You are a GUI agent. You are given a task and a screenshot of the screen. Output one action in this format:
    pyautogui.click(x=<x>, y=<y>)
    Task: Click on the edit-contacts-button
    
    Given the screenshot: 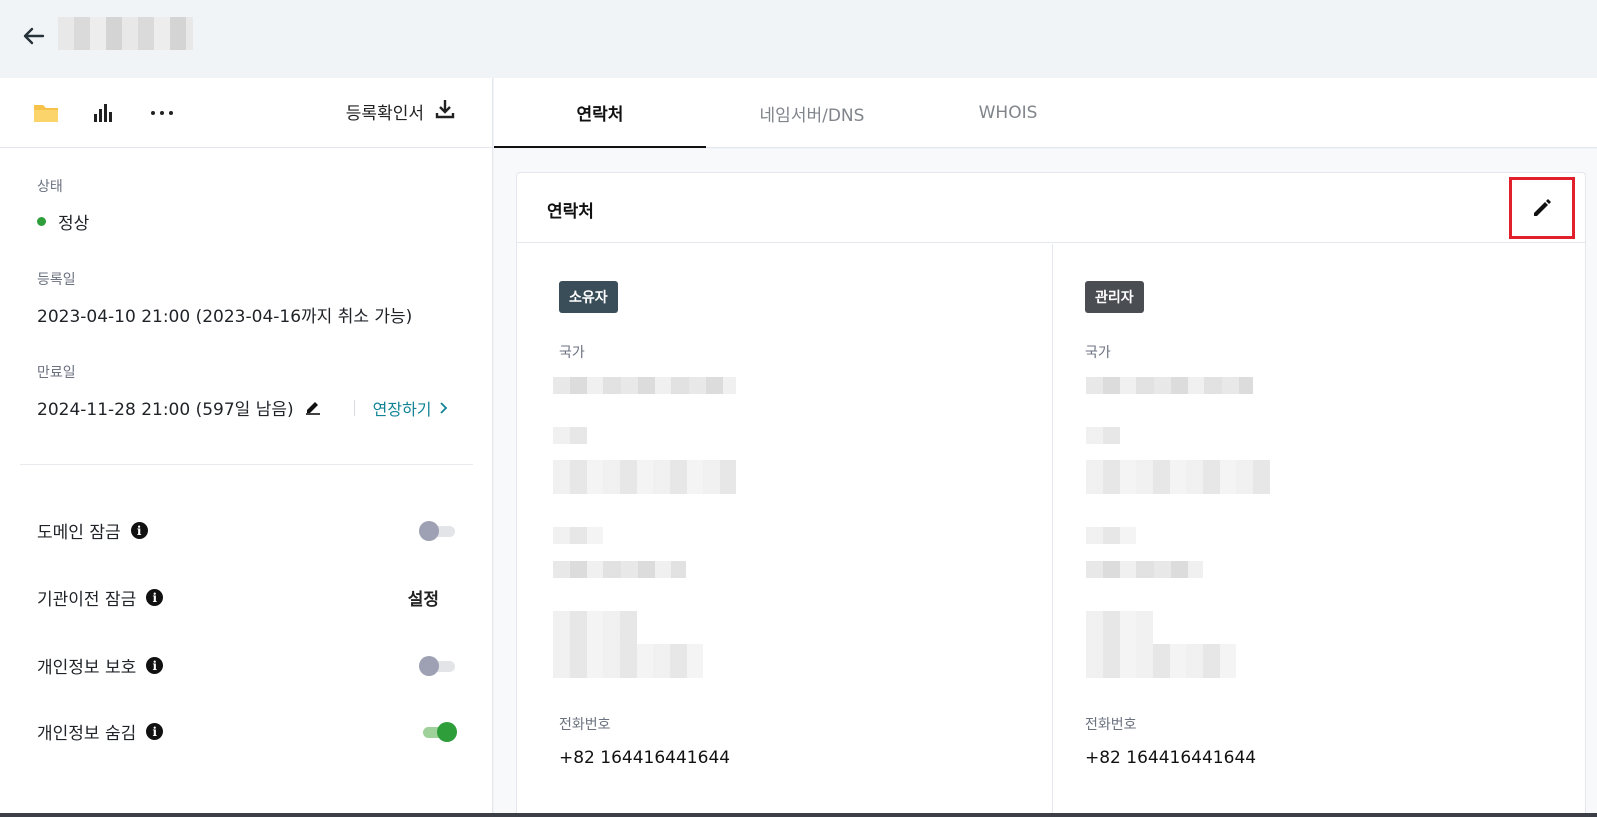 What is the action you would take?
    pyautogui.click(x=1542, y=208)
    